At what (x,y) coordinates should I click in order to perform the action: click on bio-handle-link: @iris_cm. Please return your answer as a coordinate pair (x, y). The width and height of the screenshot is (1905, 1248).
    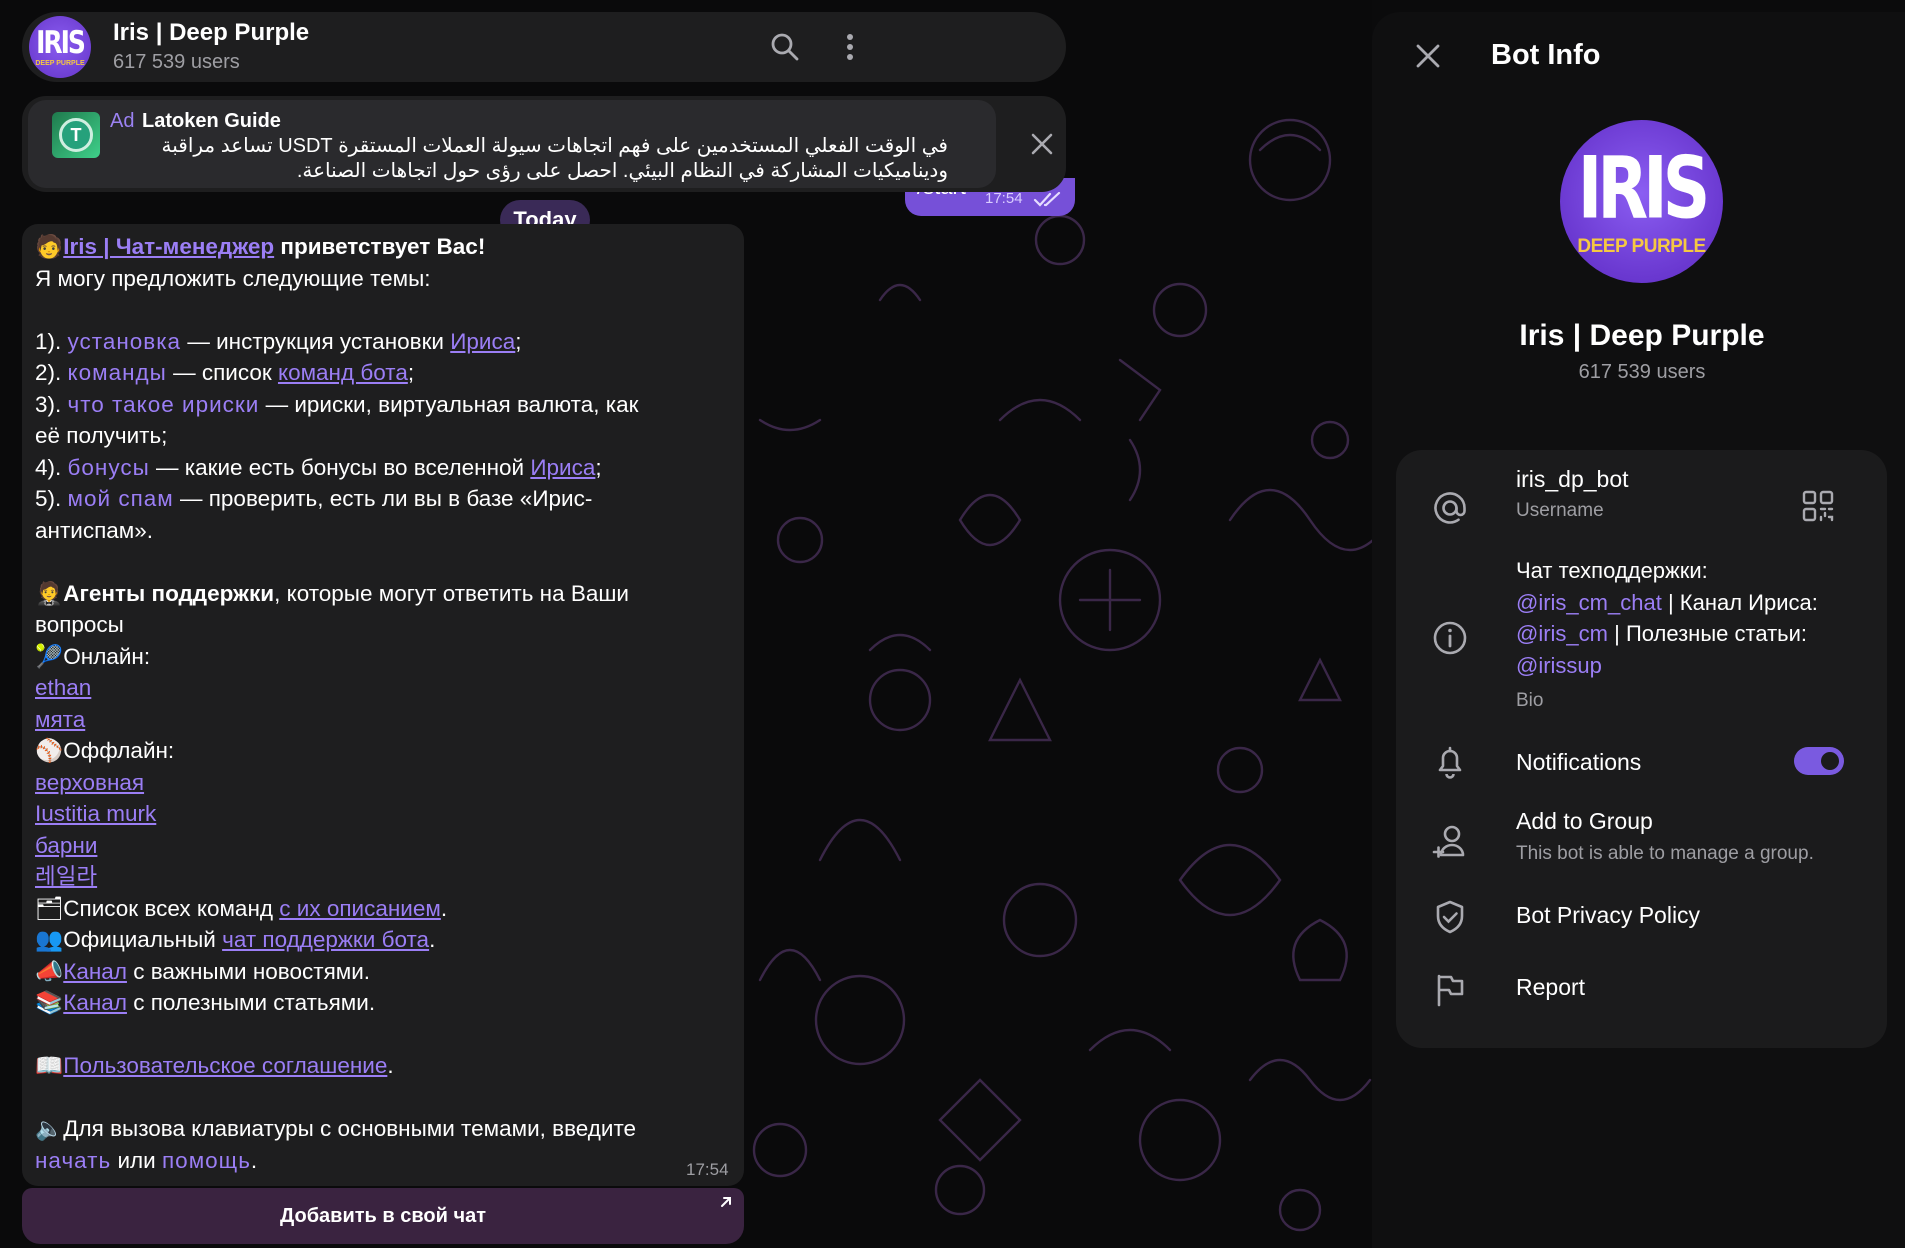
    Looking at the image, I should click on (1562, 633).